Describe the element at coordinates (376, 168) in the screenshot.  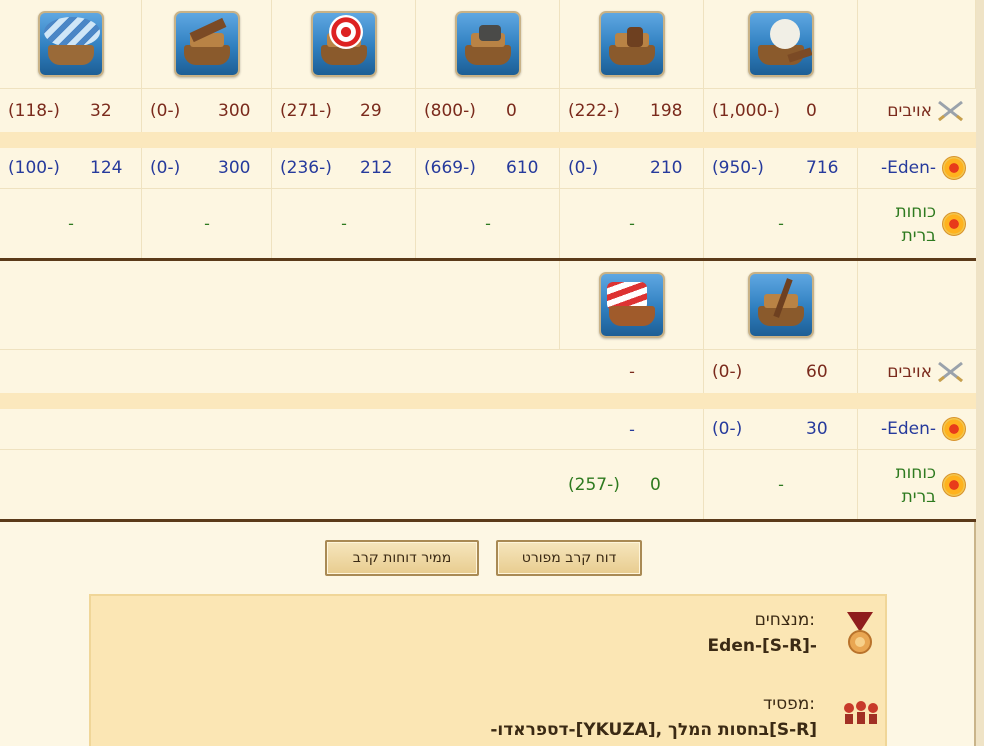
I see `top-own-count-4: 212` at that location.